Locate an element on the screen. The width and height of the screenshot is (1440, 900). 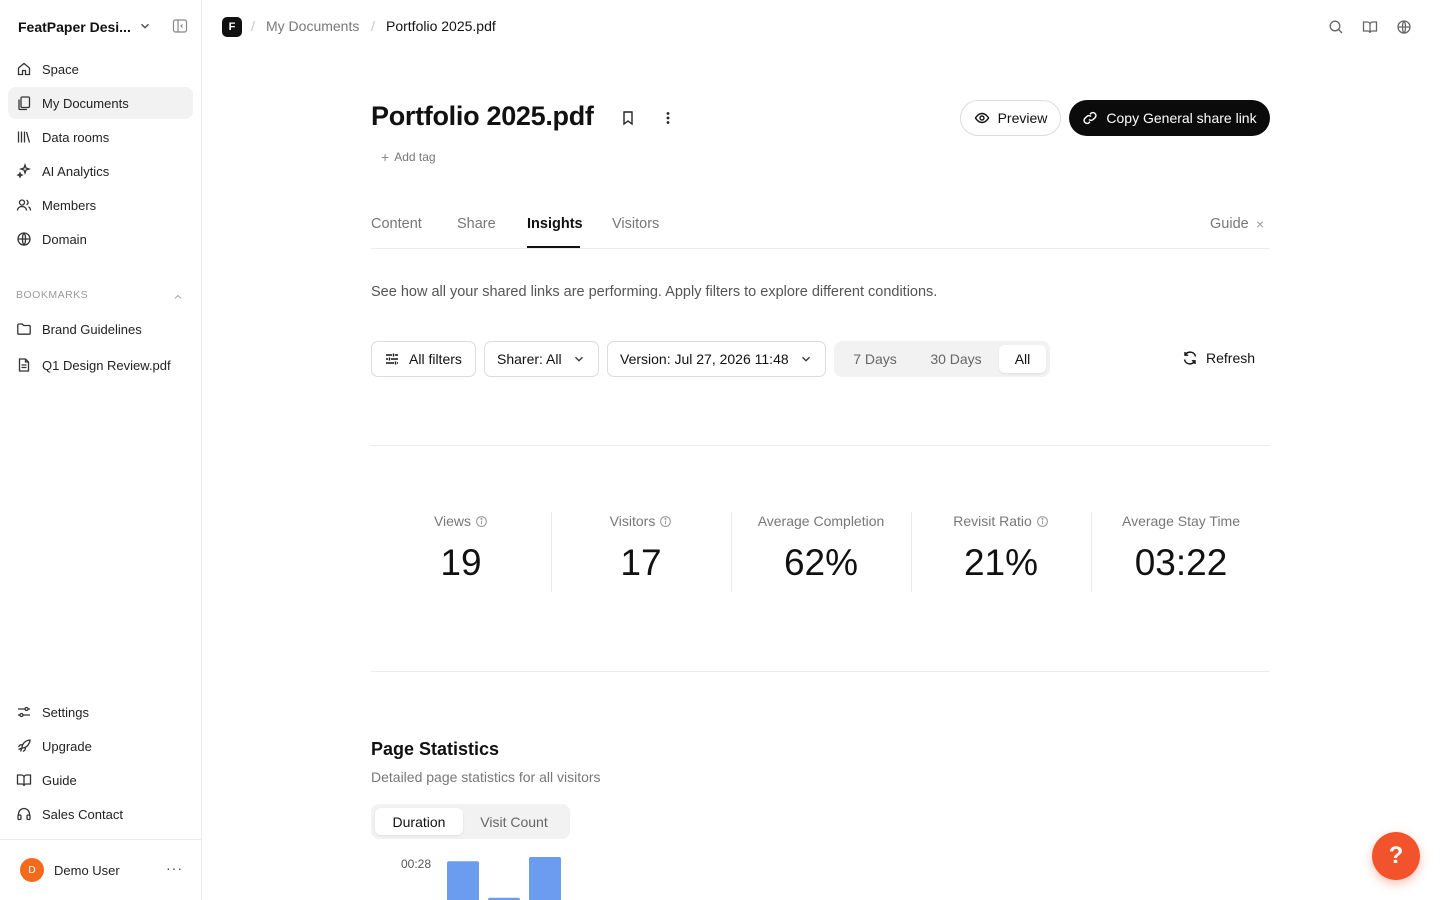
stat-views: Views 19 is located at coordinates (461, 551).